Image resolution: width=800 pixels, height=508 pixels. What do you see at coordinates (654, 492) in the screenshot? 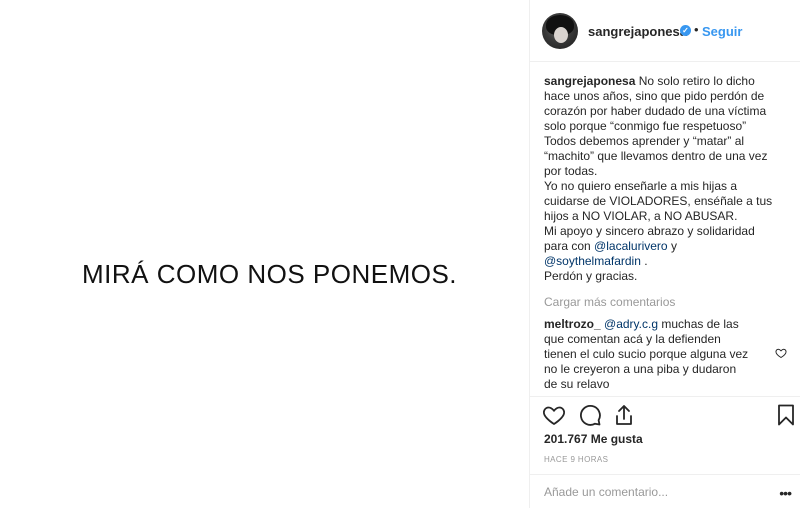
I see `comment-input` at bounding box center [654, 492].